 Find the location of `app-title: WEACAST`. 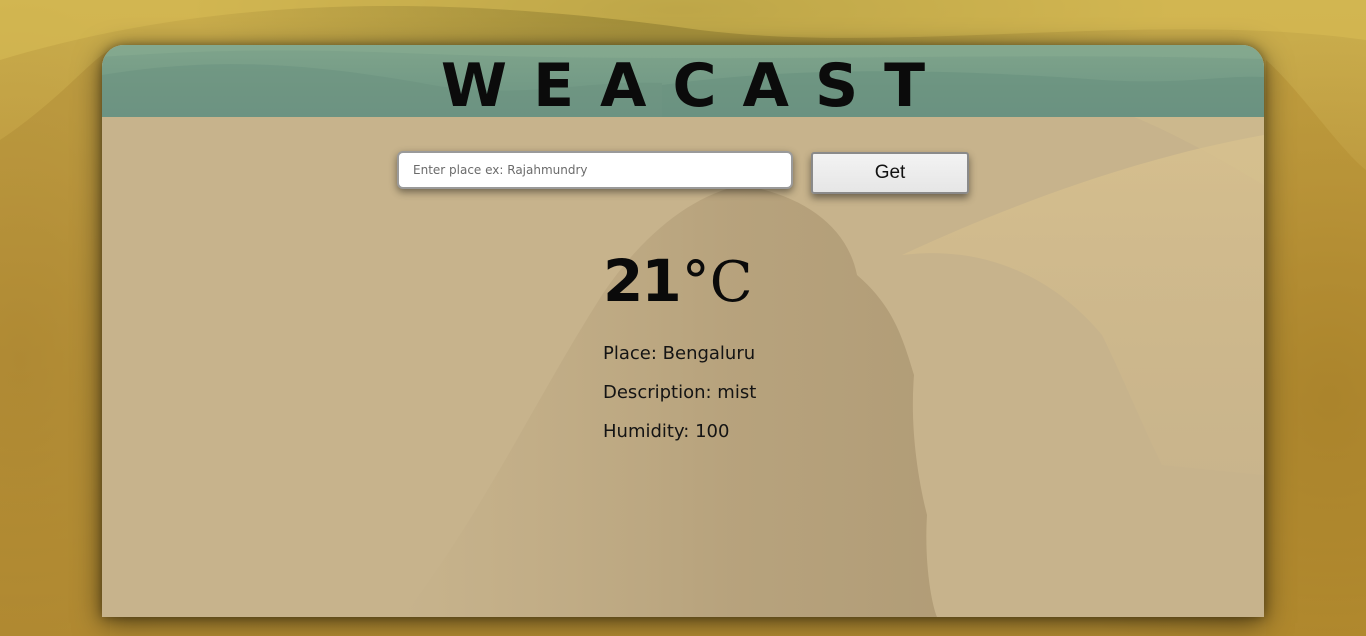

app-title: WEACAST is located at coordinates (696, 86).